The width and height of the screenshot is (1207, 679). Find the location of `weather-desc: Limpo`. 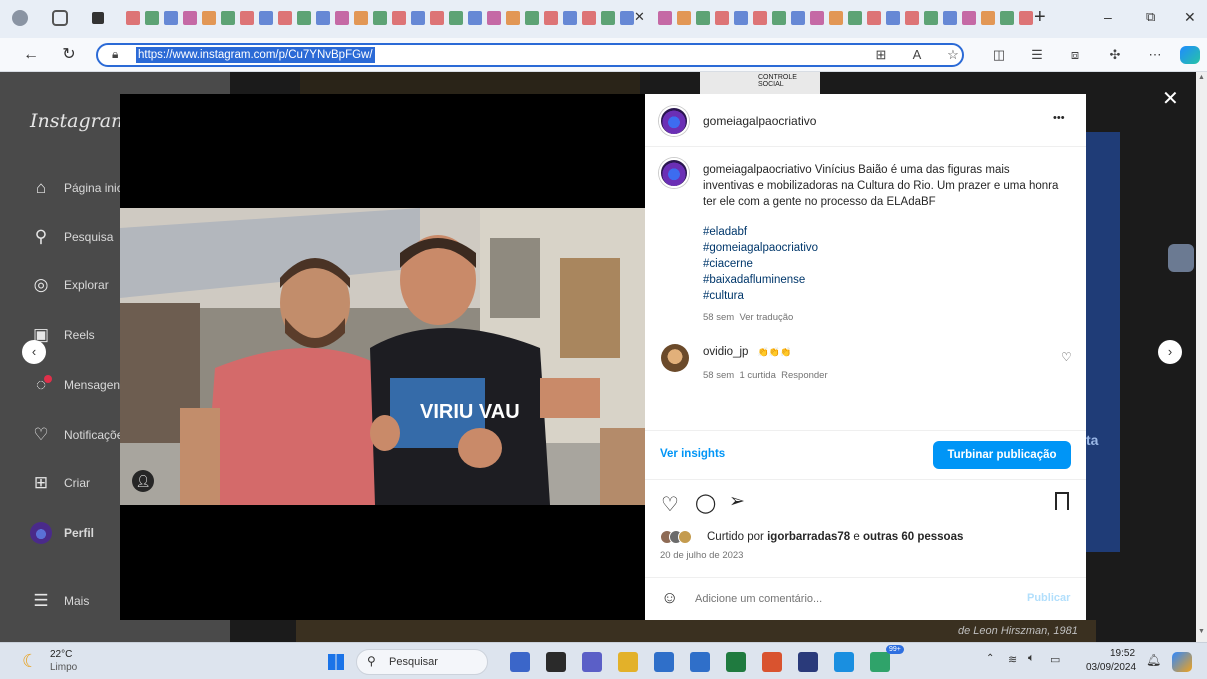

weather-desc: Limpo is located at coordinates (63, 667).